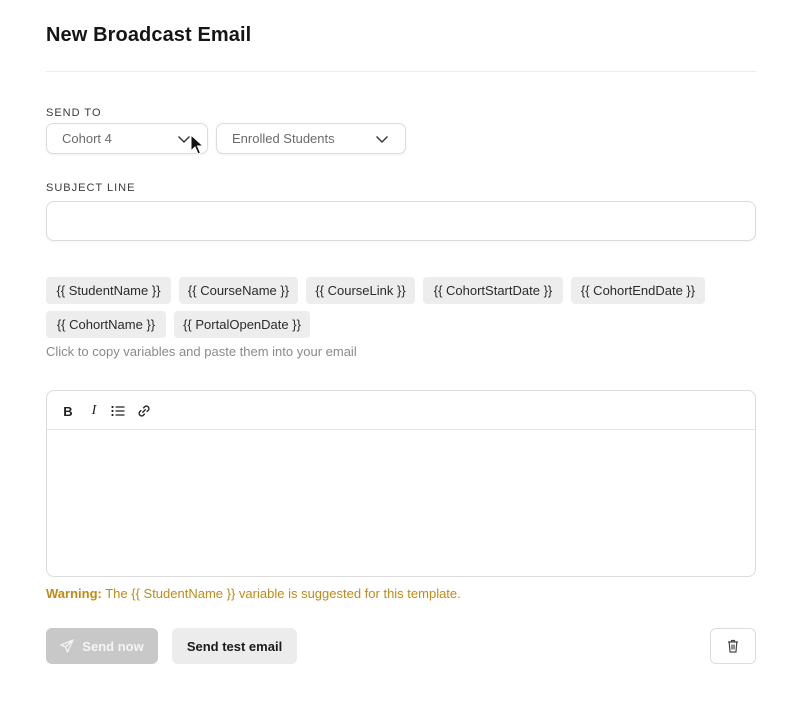  What do you see at coordinates (401, 410) in the screenshot?
I see `editor-toolbar: B I` at bounding box center [401, 410].